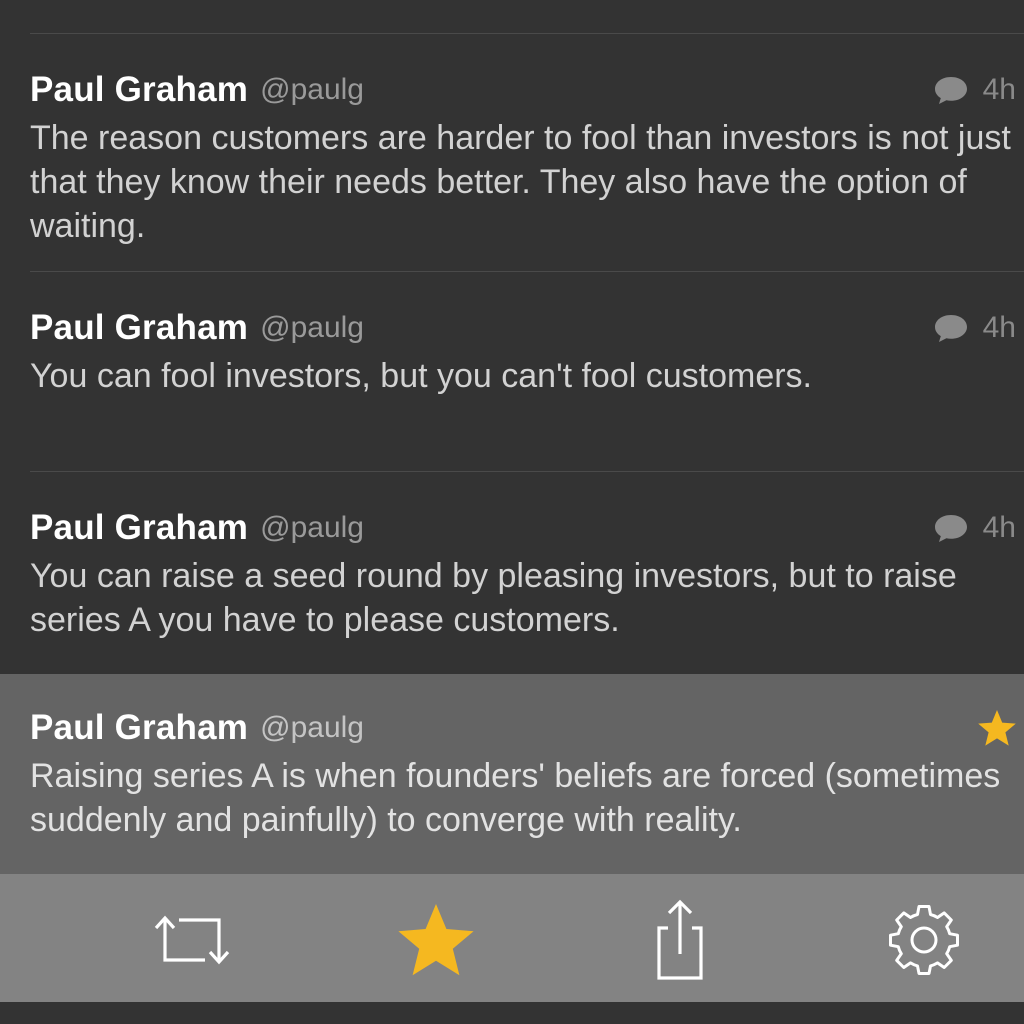 The height and width of the screenshot is (1024, 1024). I want to click on bottom-strip, so click(512, 1013).